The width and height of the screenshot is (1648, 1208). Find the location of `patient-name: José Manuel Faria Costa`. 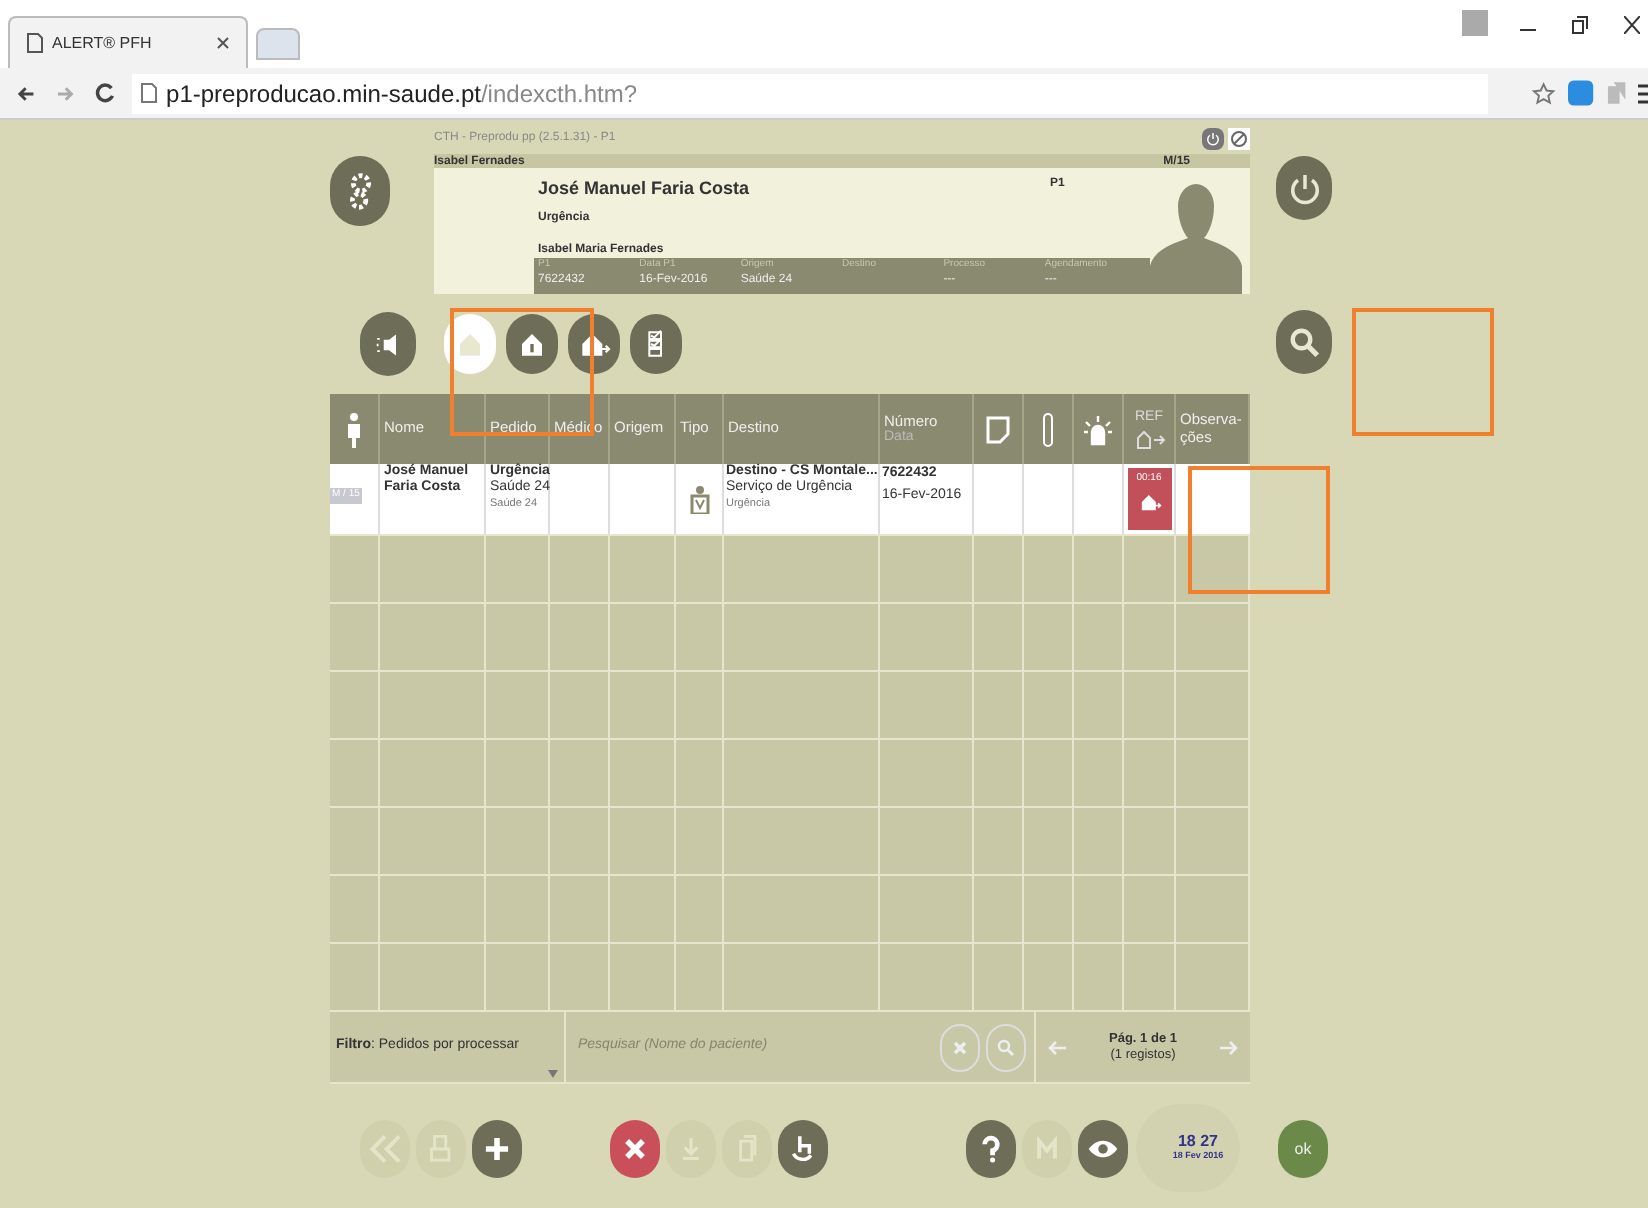

patient-name: José Manuel Faria Costa is located at coordinates (644, 189).